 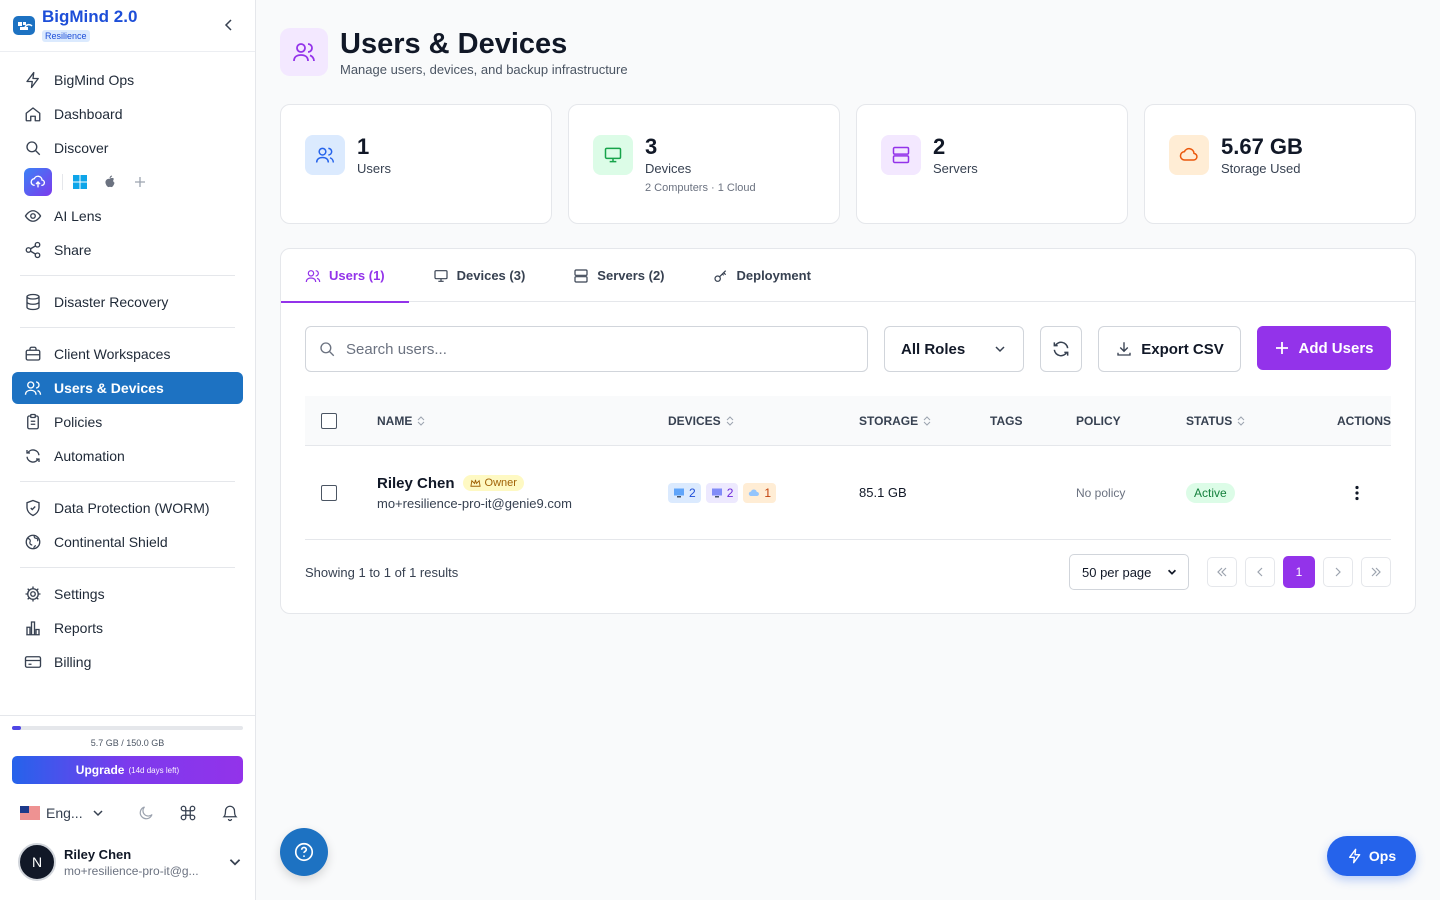 I want to click on server-count: 2, so click(x=730, y=492).